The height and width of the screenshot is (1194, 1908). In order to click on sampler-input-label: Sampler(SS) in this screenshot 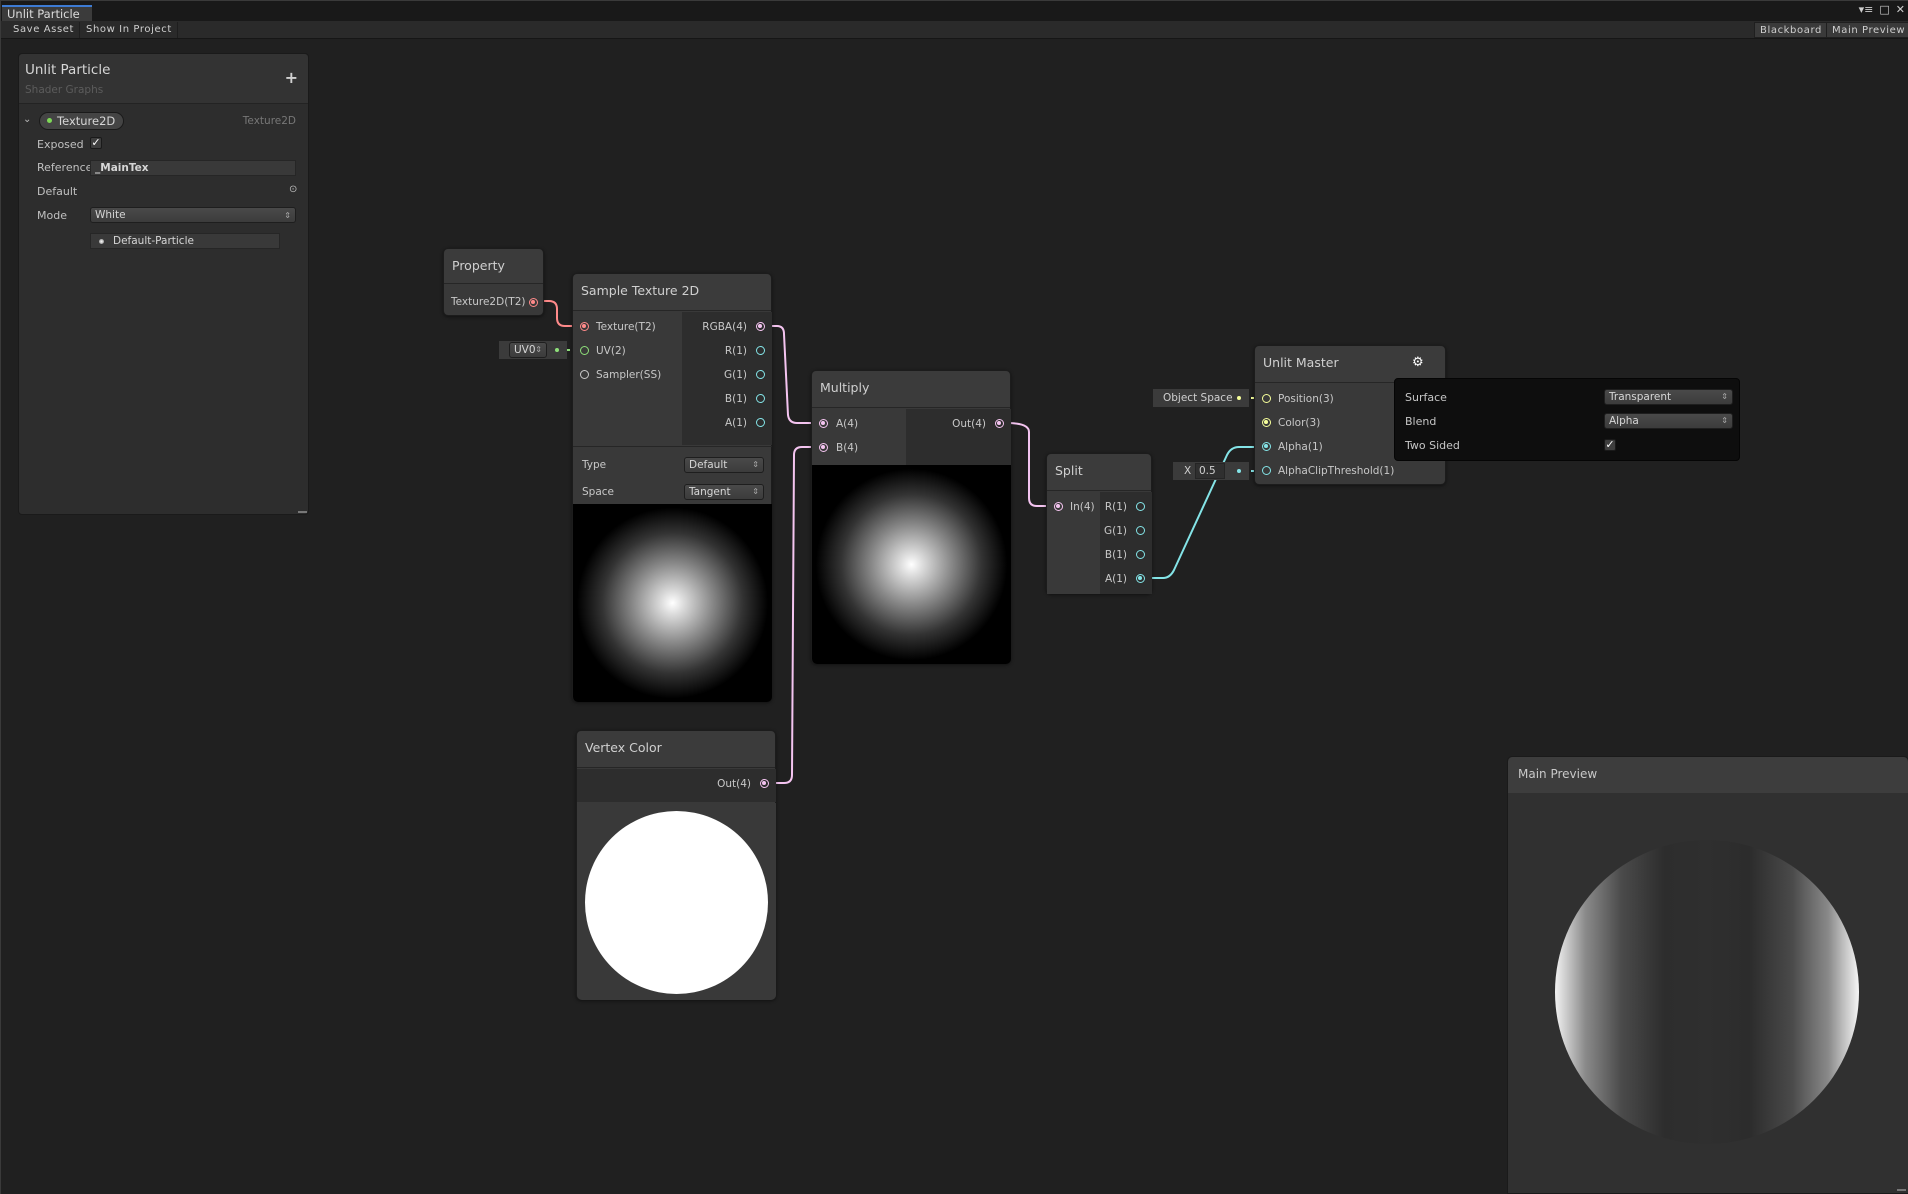, I will do `click(629, 375)`.